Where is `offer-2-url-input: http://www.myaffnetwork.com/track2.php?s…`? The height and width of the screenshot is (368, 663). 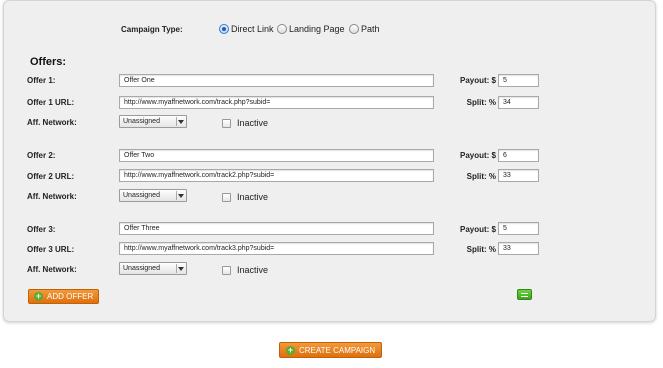
offer-2-url-input: http://www.myaffnetwork.com/track2.php?s… is located at coordinates (276, 175).